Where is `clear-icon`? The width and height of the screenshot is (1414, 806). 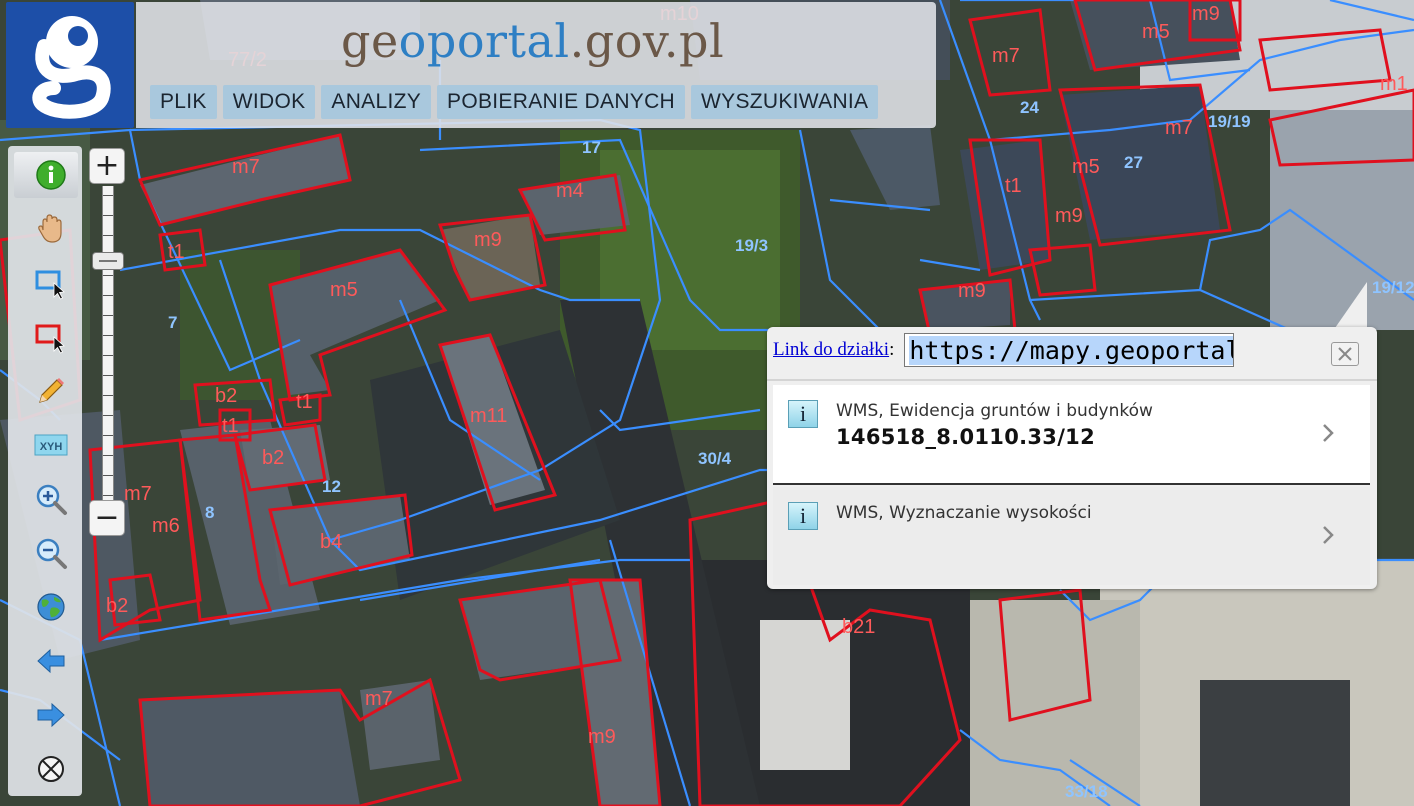
clear-icon is located at coordinates (51, 769).